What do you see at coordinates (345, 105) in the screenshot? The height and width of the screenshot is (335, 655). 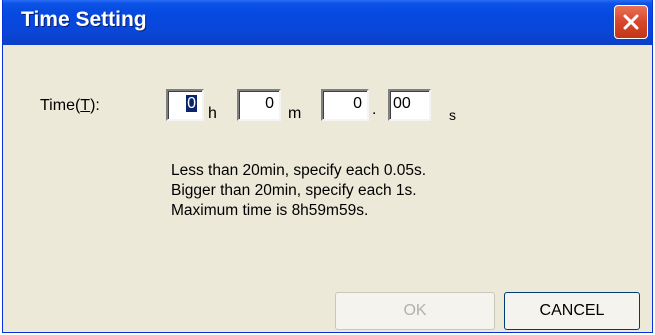 I see `seconds-input: 0` at bounding box center [345, 105].